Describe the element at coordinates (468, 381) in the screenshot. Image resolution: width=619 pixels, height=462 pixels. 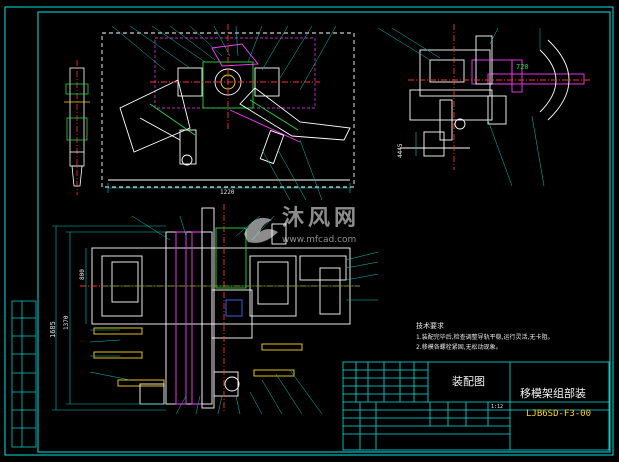
I see `title-block-view-name: 装配图` at that location.